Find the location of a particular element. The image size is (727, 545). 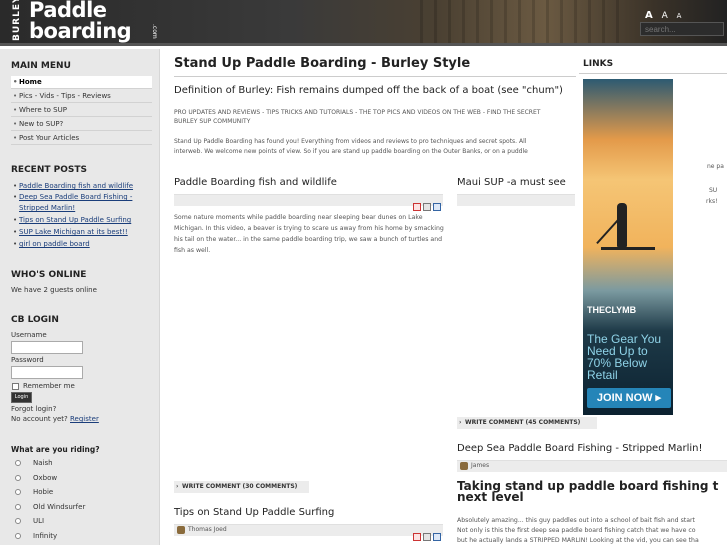

username-label: Username is located at coordinates (29, 335).